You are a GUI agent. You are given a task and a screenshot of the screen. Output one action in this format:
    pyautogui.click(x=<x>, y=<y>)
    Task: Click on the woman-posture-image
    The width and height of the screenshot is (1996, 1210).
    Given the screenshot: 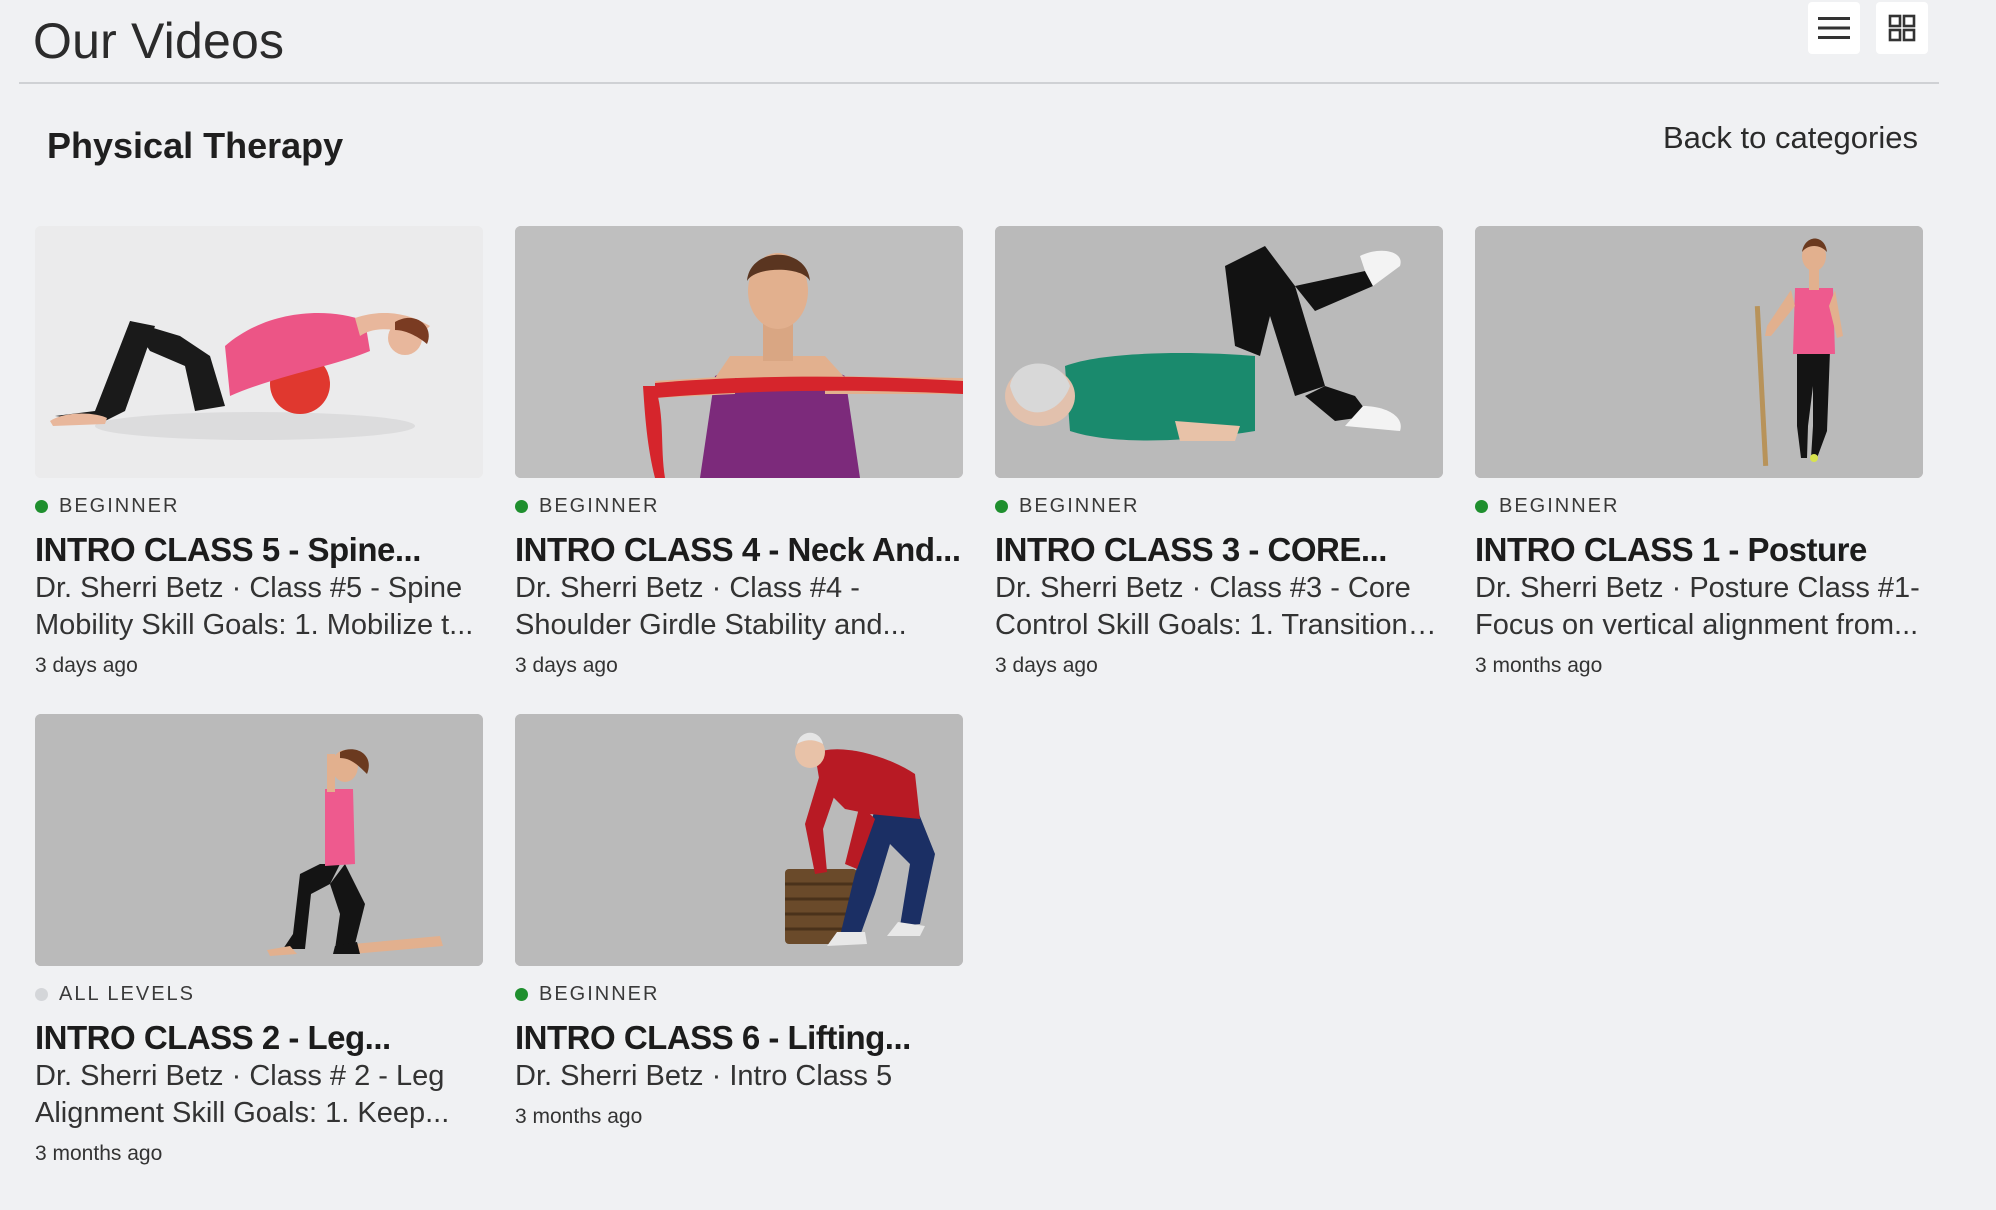 What is the action you would take?
    pyautogui.click(x=1699, y=352)
    